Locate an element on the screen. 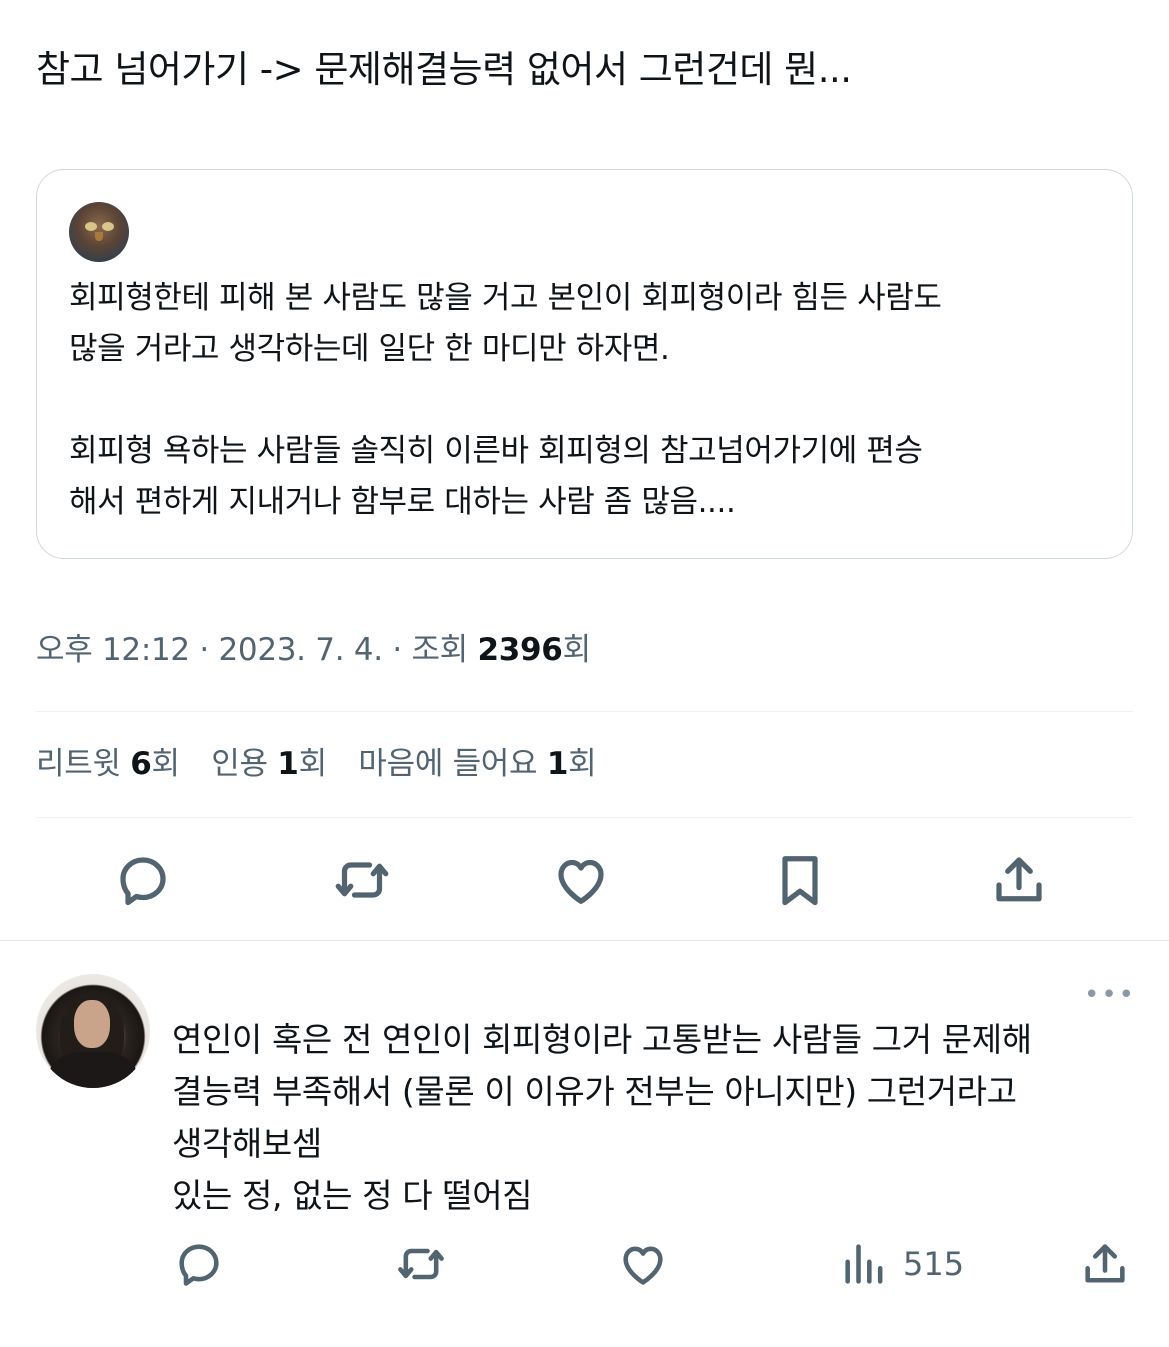 This screenshot has height=1347, width=1169. reply-views-count: 515 is located at coordinates (934, 1264).